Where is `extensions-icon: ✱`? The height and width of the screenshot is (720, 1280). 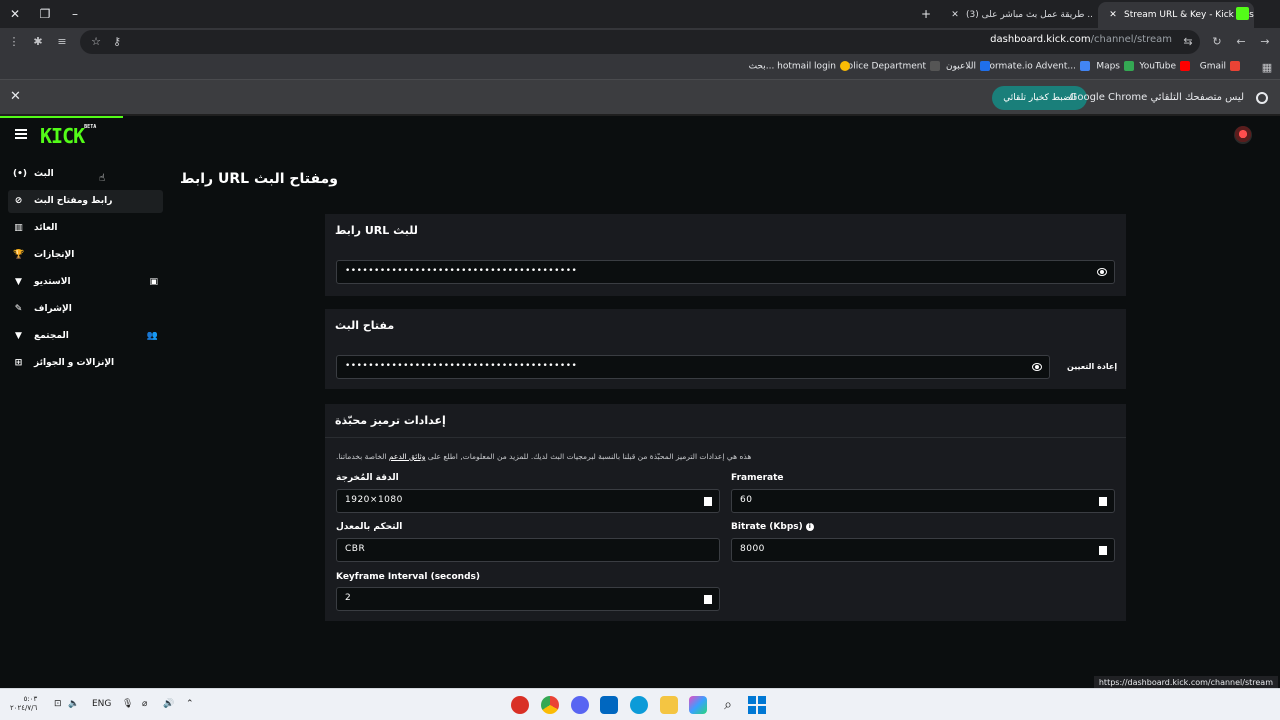
extensions-icon: ✱ is located at coordinates (38, 42).